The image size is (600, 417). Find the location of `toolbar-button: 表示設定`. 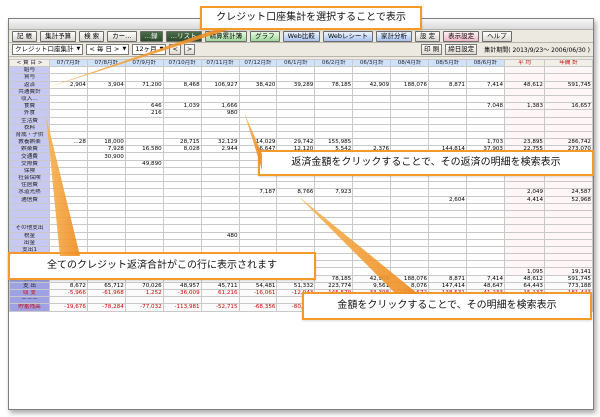

toolbar-button: 表示設定 is located at coordinates (461, 36).